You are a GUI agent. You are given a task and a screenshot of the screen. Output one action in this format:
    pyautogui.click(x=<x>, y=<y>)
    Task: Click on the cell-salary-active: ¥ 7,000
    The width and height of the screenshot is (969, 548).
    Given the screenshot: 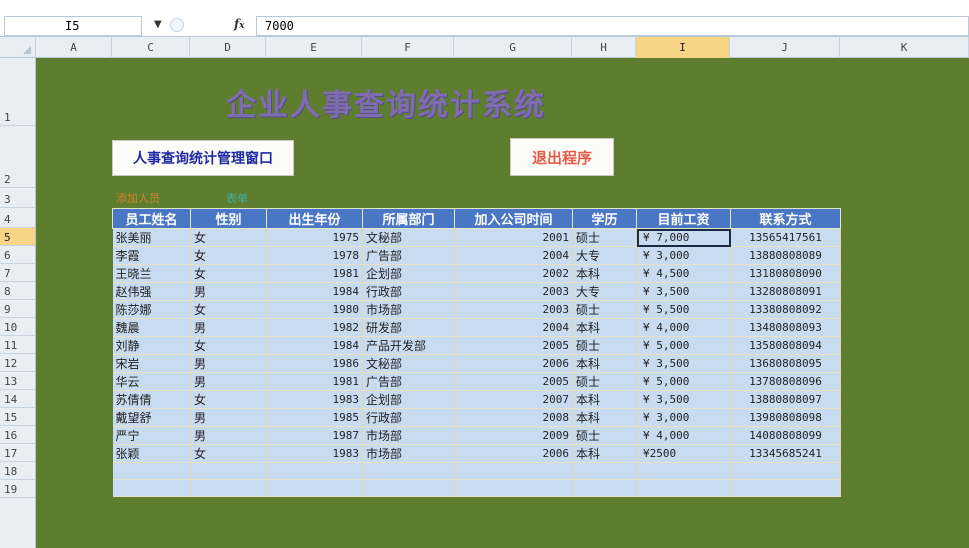 What is the action you would take?
    pyautogui.click(x=683, y=237)
    